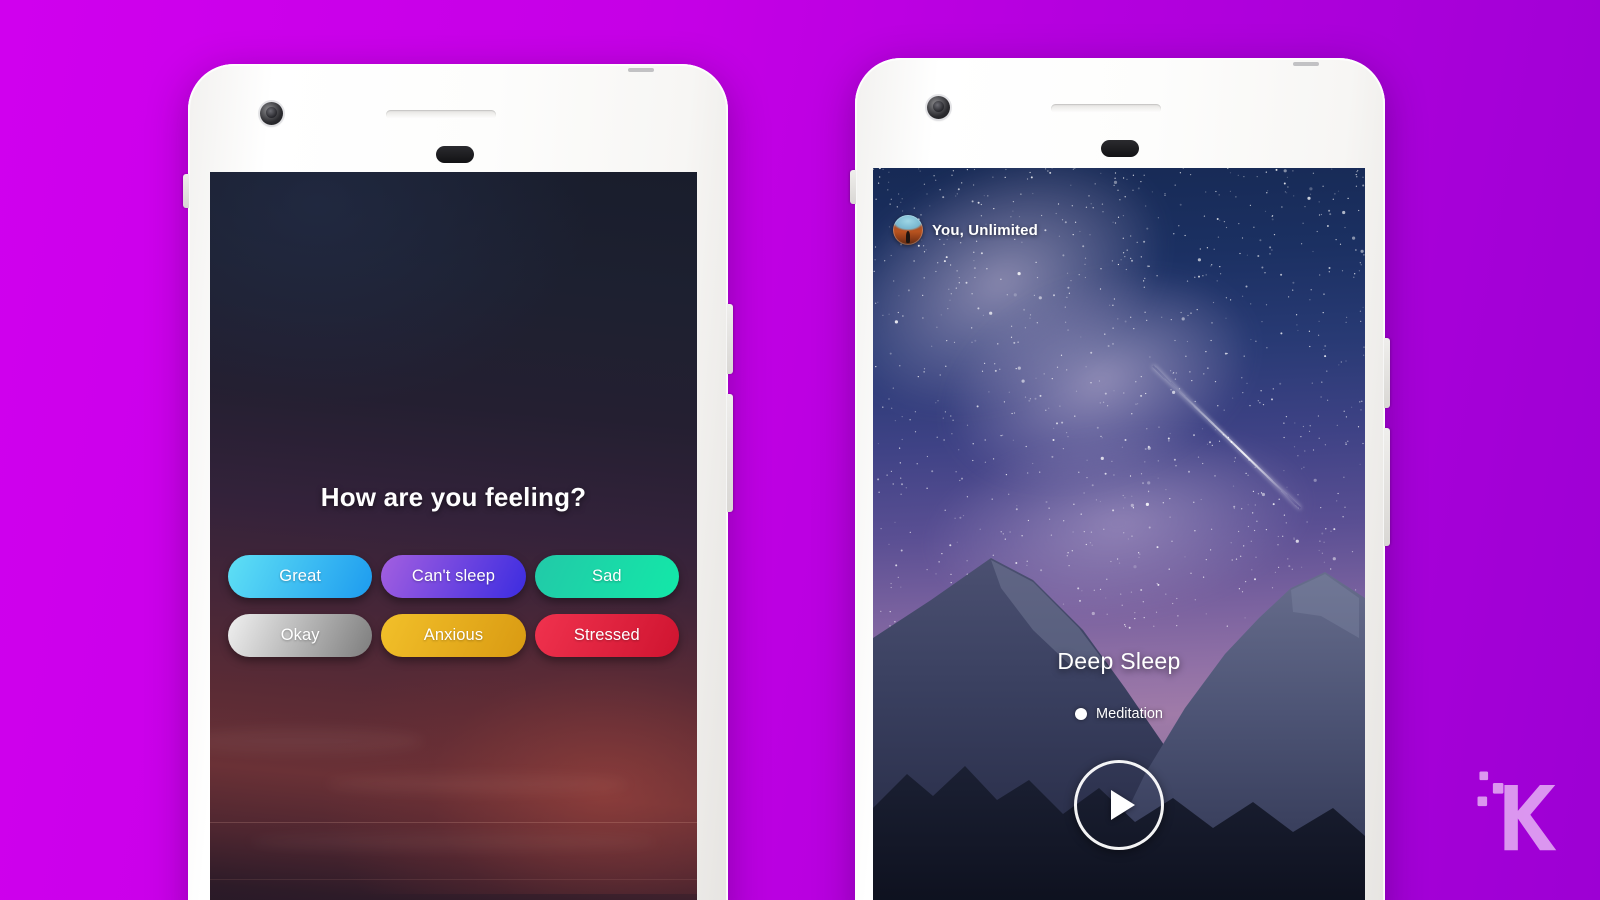 This screenshot has height=900, width=1600. What do you see at coordinates (300, 576) in the screenshot?
I see `mood-great: Great` at bounding box center [300, 576].